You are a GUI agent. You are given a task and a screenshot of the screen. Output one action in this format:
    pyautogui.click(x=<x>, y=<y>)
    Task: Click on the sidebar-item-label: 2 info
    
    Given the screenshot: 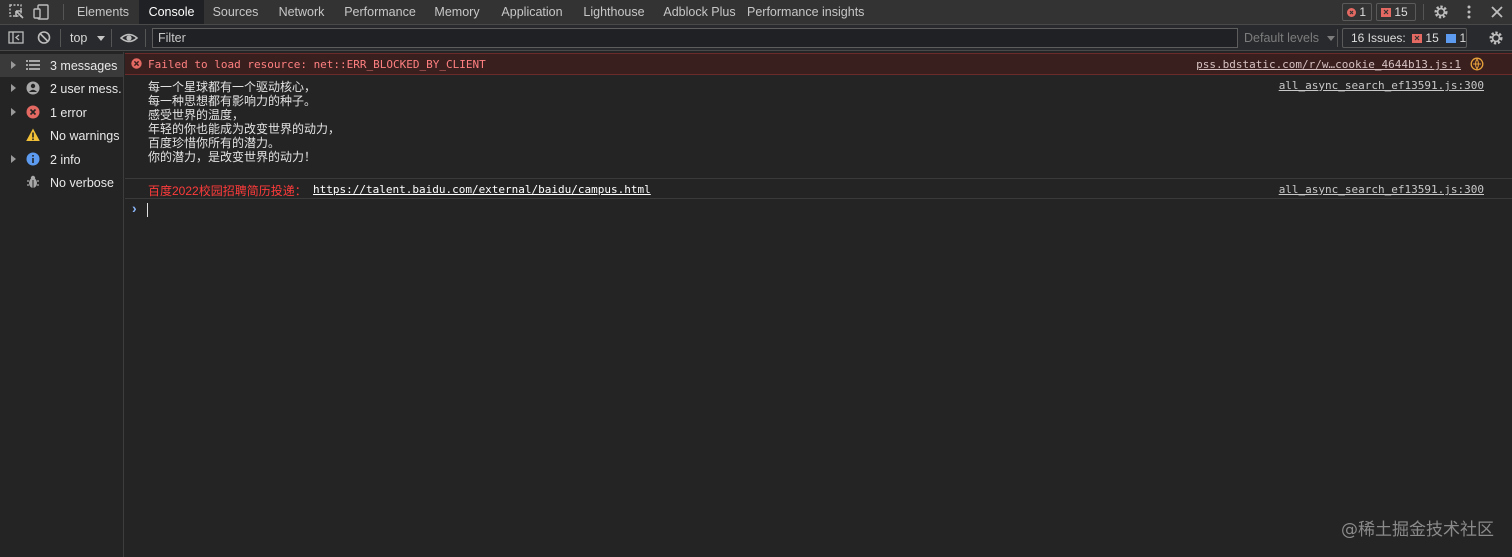 What is the action you would take?
    pyautogui.click(x=65, y=160)
    